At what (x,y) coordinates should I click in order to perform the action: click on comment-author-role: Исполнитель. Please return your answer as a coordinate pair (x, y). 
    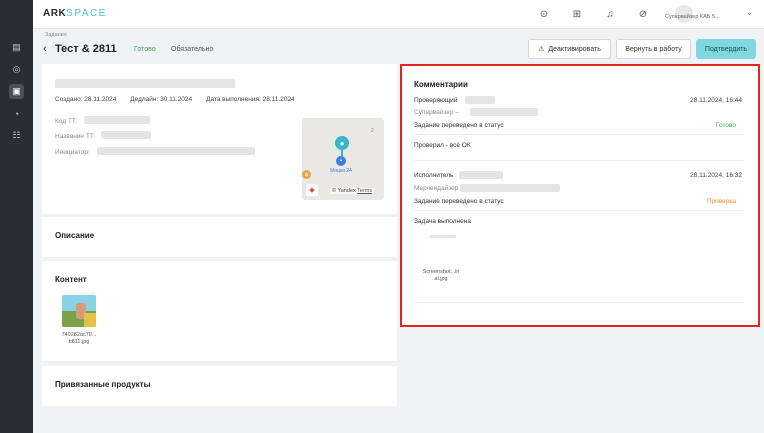
    Looking at the image, I should click on (434, 175).